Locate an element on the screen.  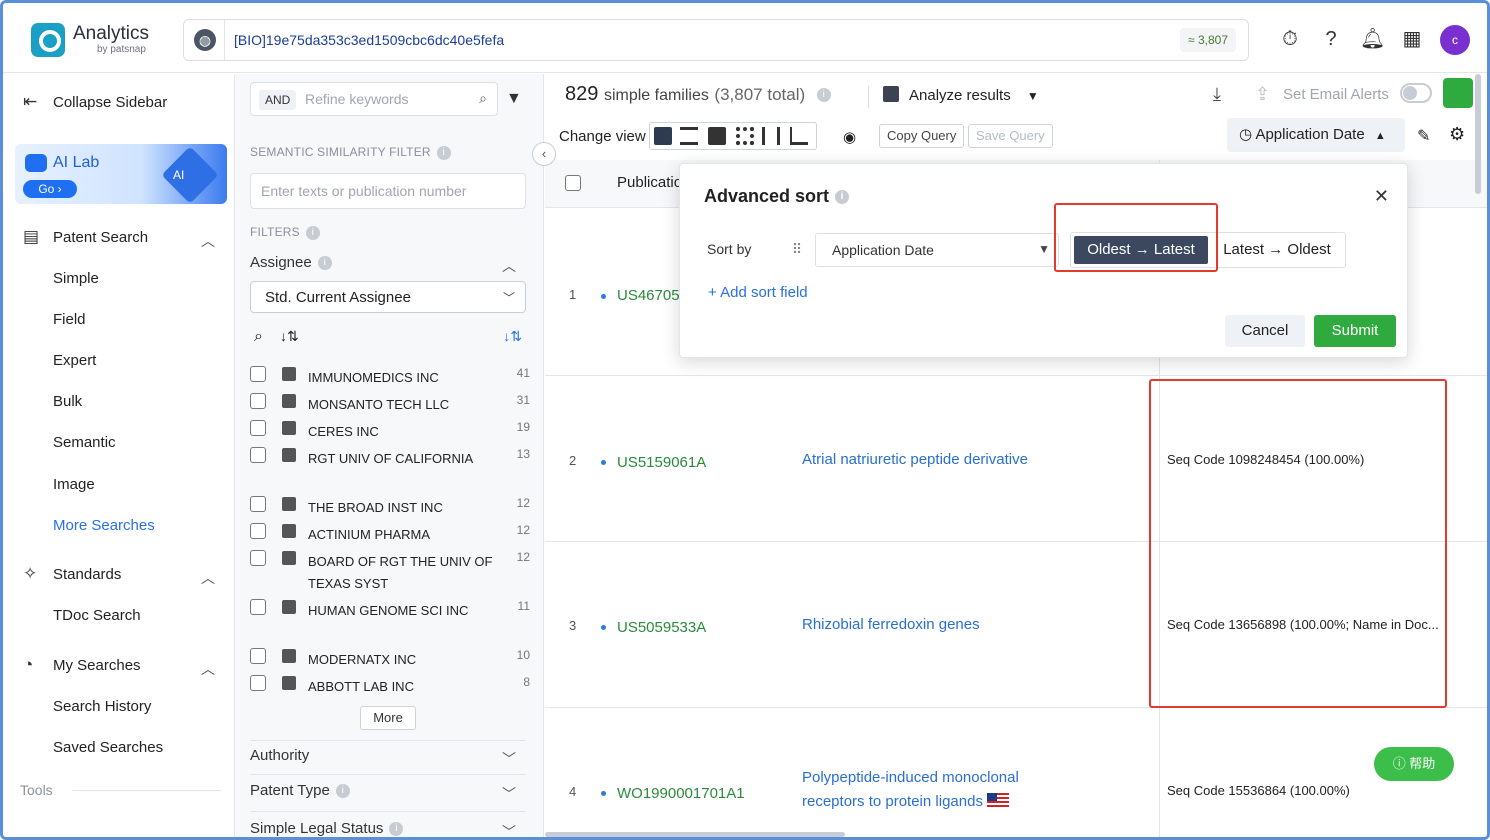
timer-icon: ⏱ is located at coordinates (1290, 39).